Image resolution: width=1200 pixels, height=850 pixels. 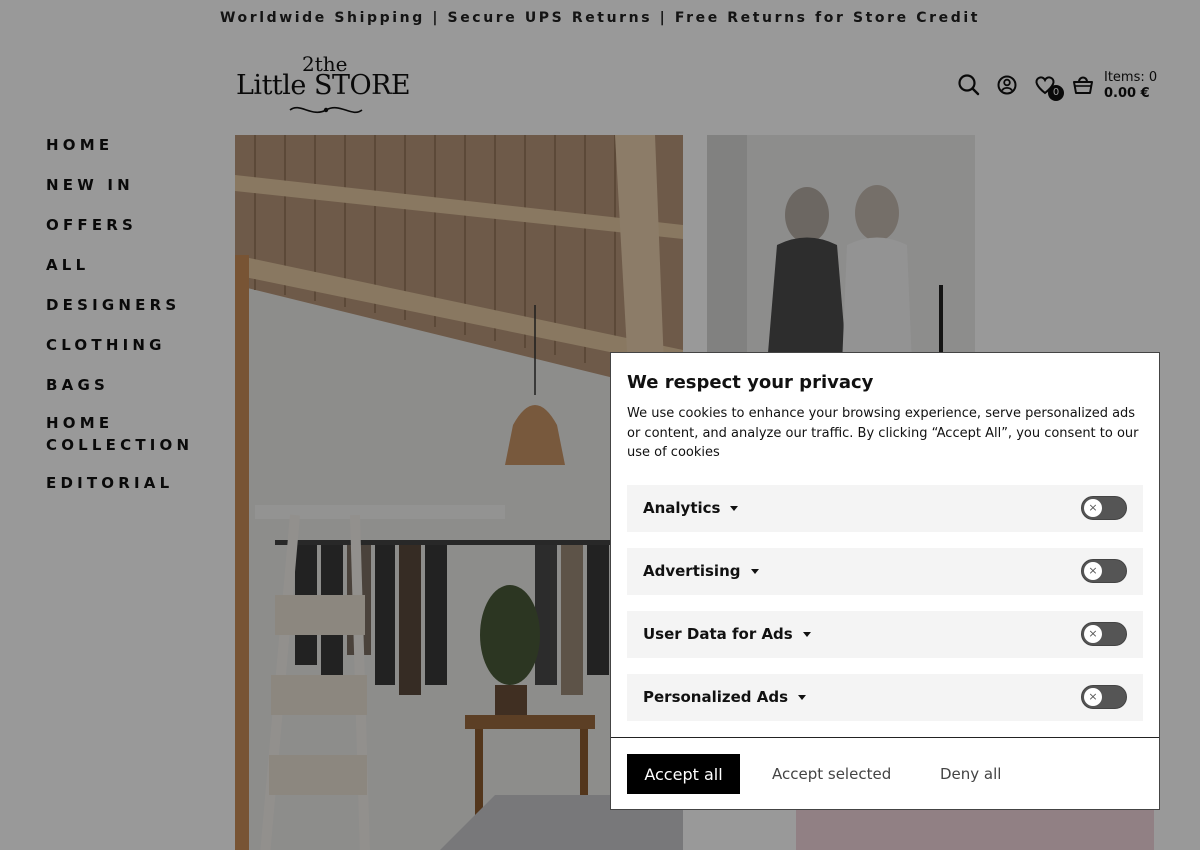 I want to click on analytics-toggle: ×, so click(x=1104, y=508).